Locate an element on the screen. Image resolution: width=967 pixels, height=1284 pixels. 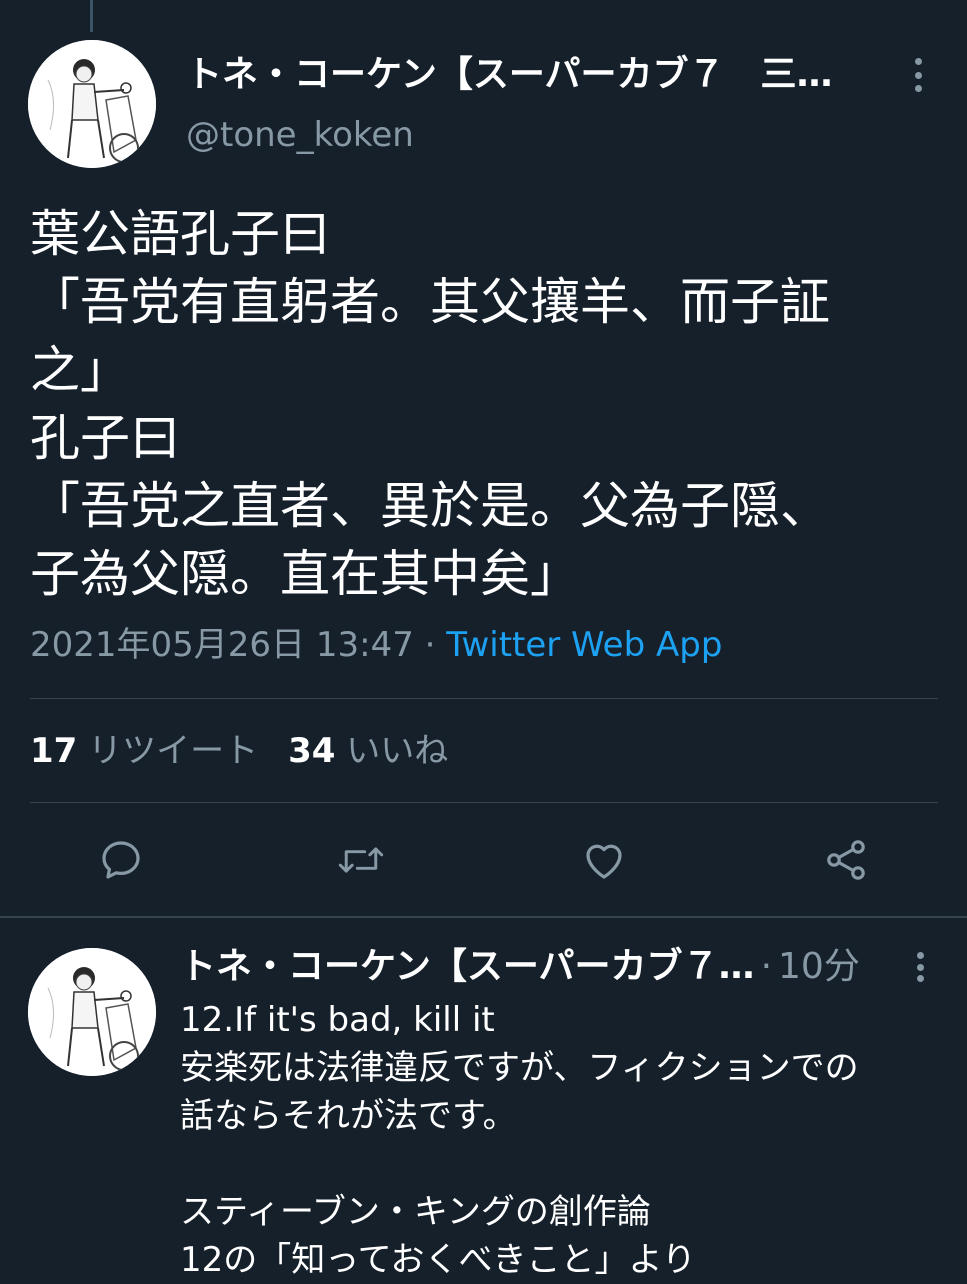
reply-timestamp: 10分 is located at coordinates (819, 967).